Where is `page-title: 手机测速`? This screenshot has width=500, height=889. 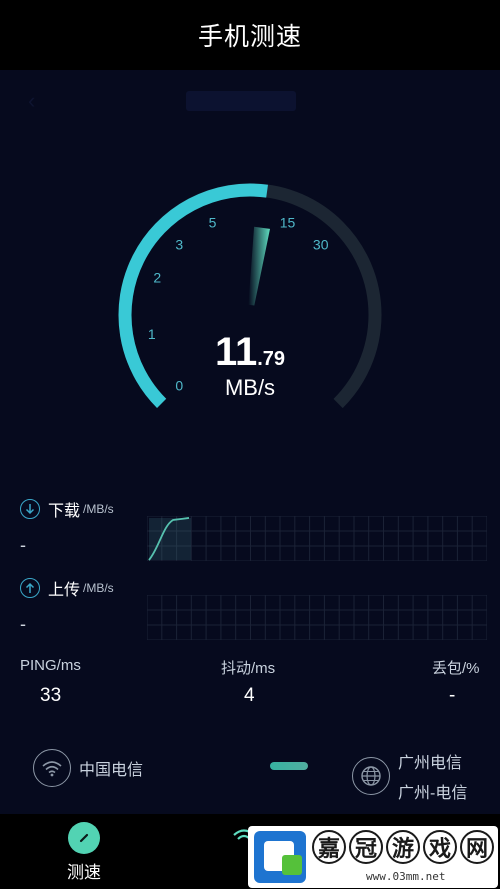 page-title: 手机测速 is located at coordinates (249, 37).